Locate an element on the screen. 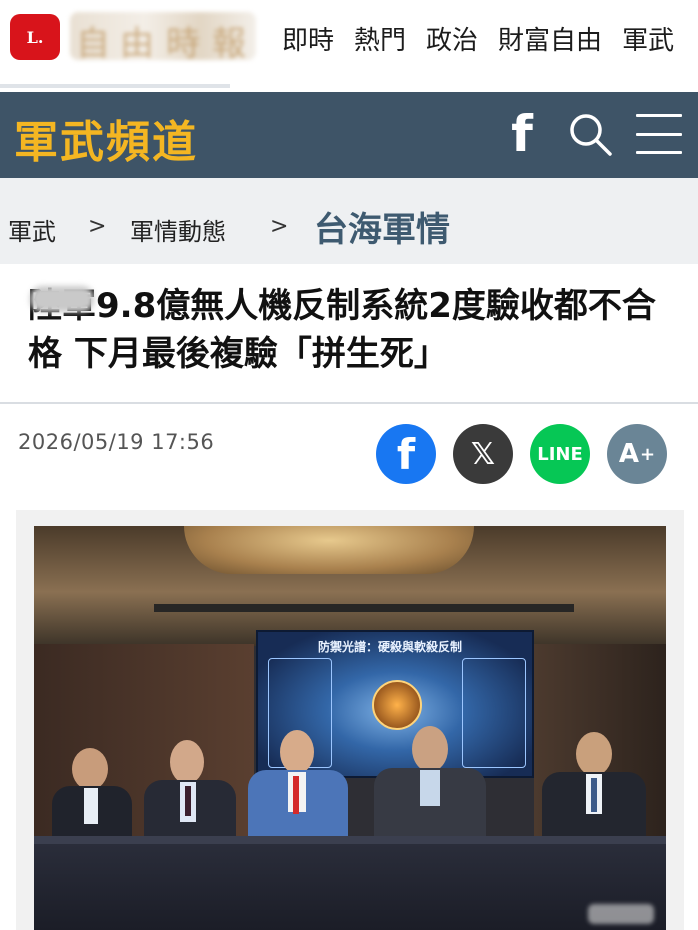  nav-menu: 即時 熱門 政治 財富自由 軍武 is located at coordinates (478, 38).